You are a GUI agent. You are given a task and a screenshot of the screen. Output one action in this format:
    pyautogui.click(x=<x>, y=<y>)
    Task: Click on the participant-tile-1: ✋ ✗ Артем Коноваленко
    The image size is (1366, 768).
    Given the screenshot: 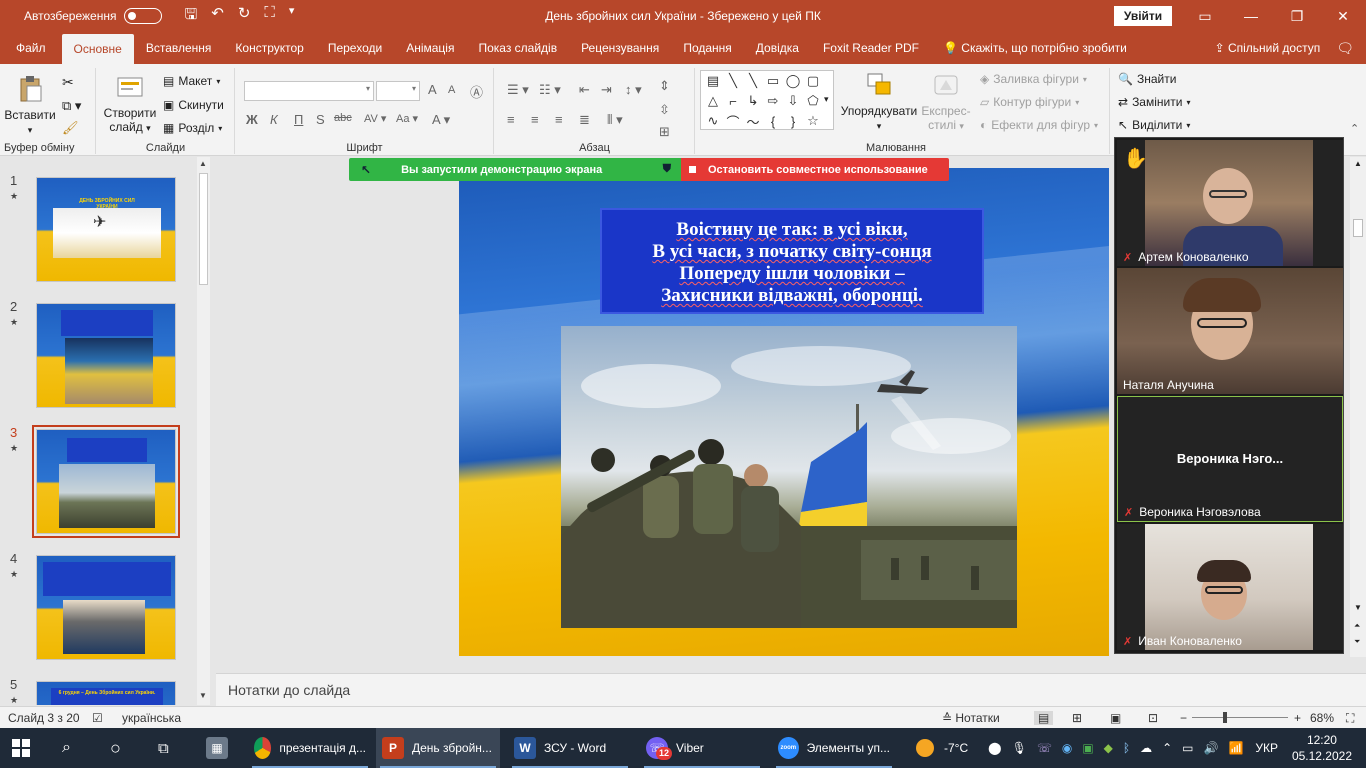 What is the action you would take?
    pyautogui.click(x=1230, y=203)
    